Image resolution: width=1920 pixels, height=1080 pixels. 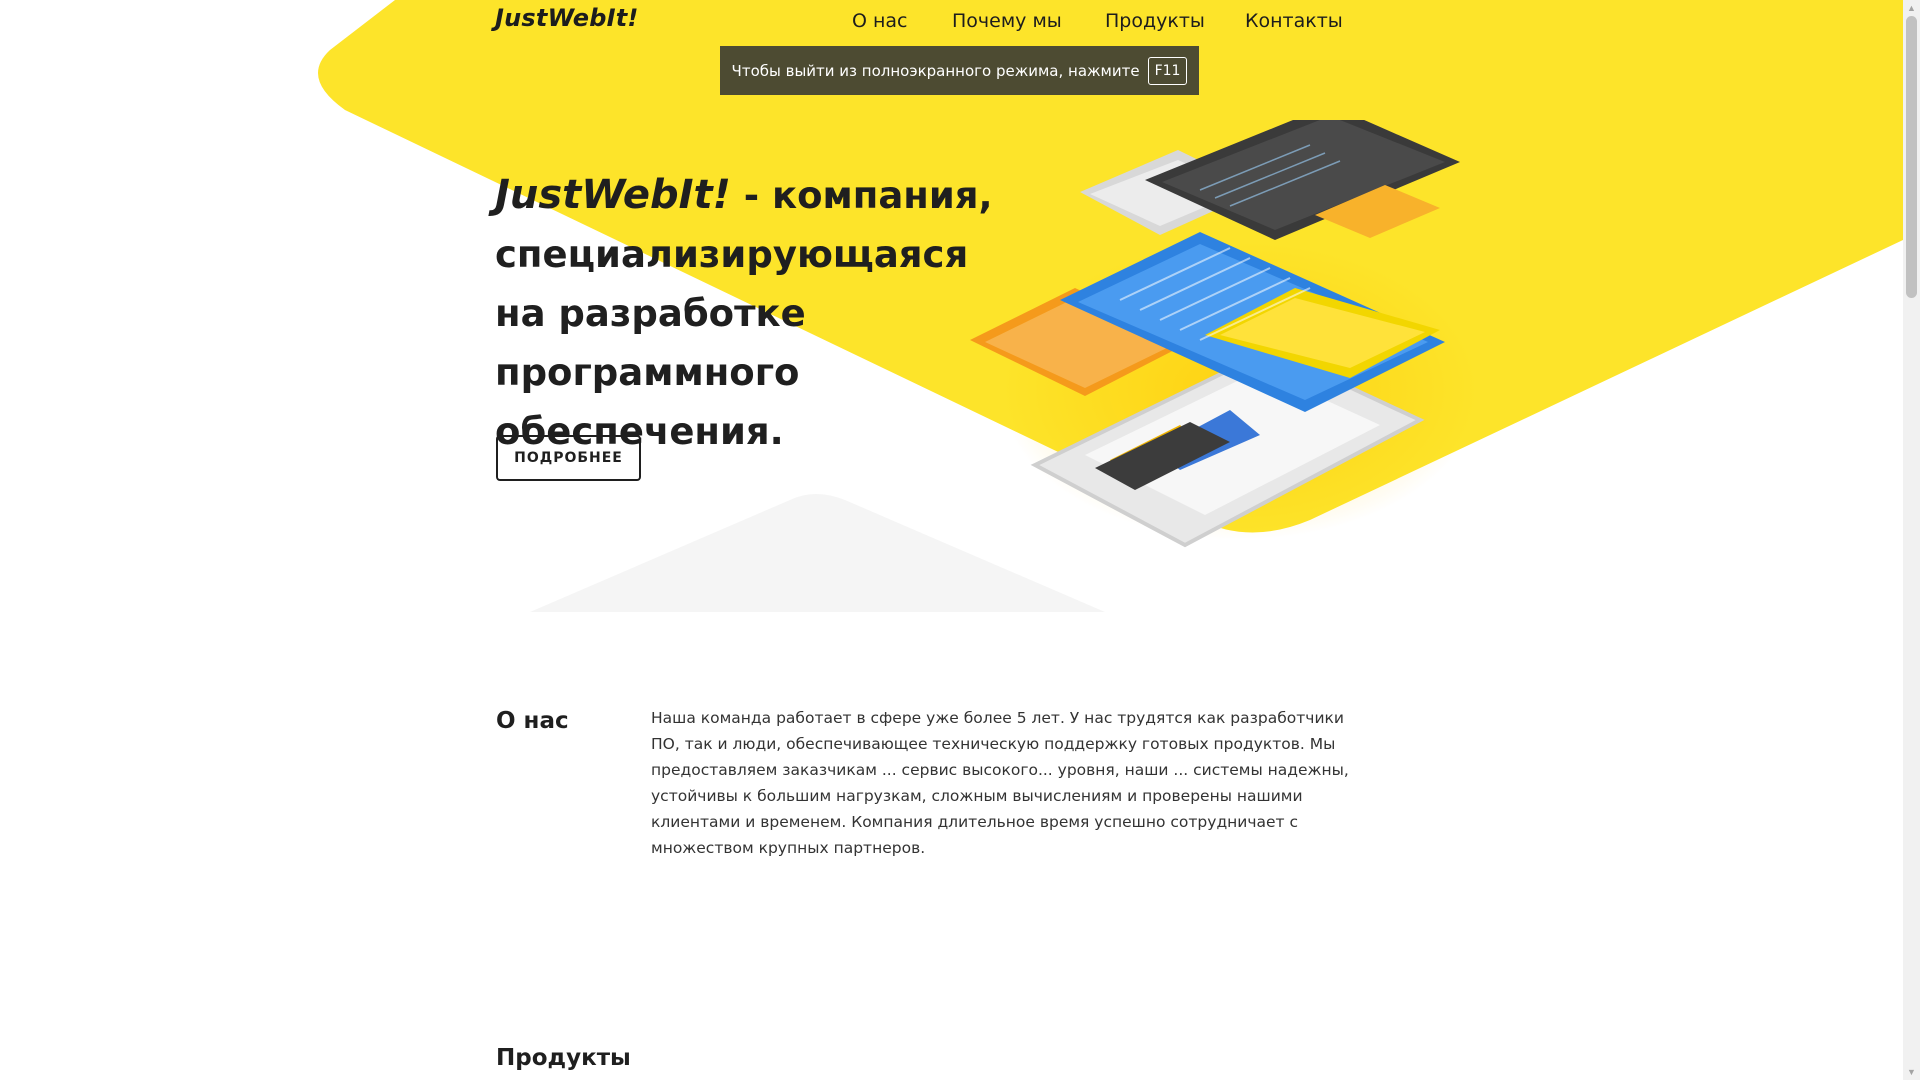 I want to click on hero-brand: JustWebIt!, so click(x=613, y=195).